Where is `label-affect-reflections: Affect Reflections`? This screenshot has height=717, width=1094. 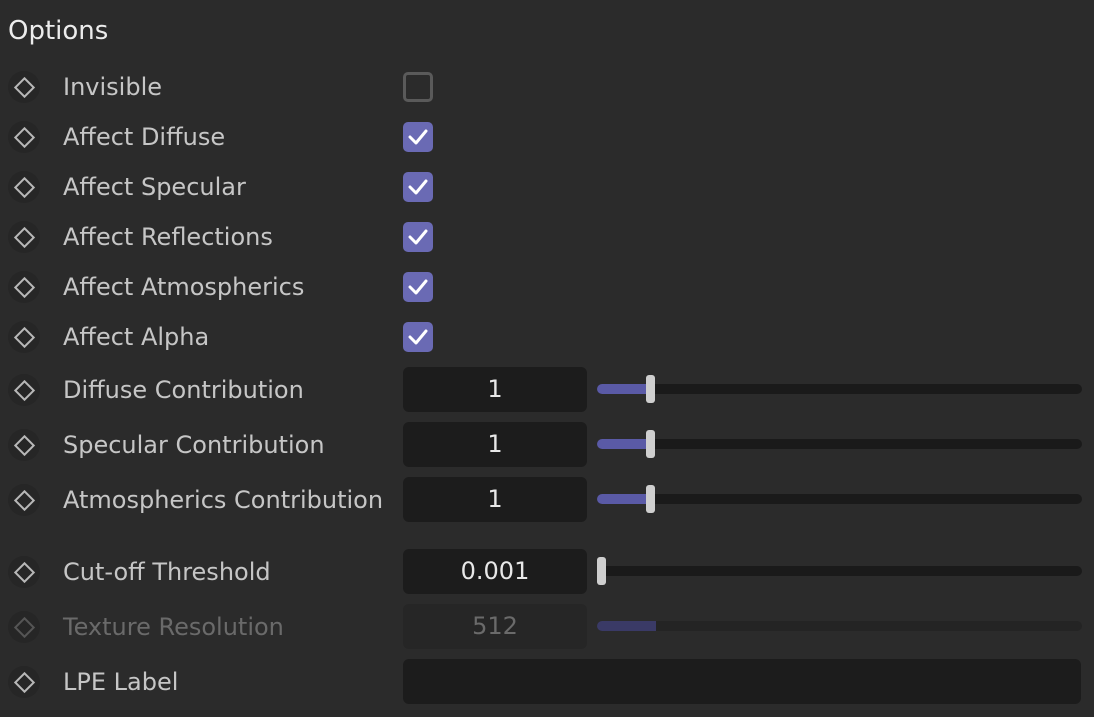 label-affect-reflections: Affect Reflections is located at coordinates (168, 237).